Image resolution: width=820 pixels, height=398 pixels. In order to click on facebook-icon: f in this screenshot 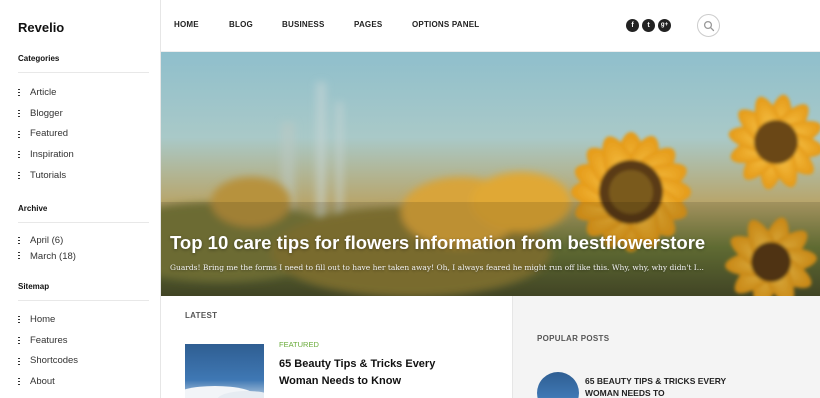, I will do `click(632, 25)`.